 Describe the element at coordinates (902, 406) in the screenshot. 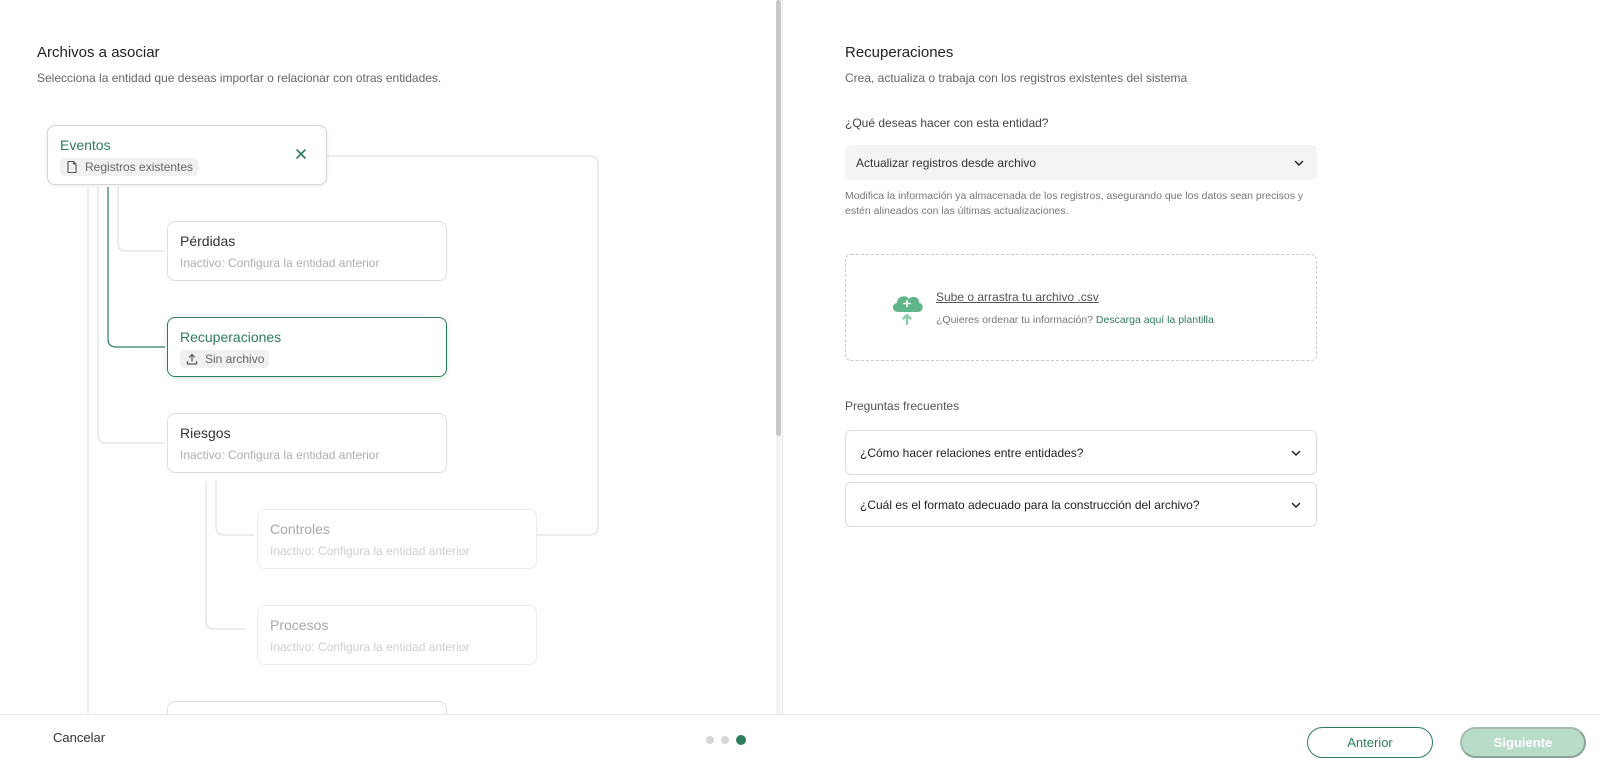

I see `faq-title: Preguntas frecuentes` at that location.